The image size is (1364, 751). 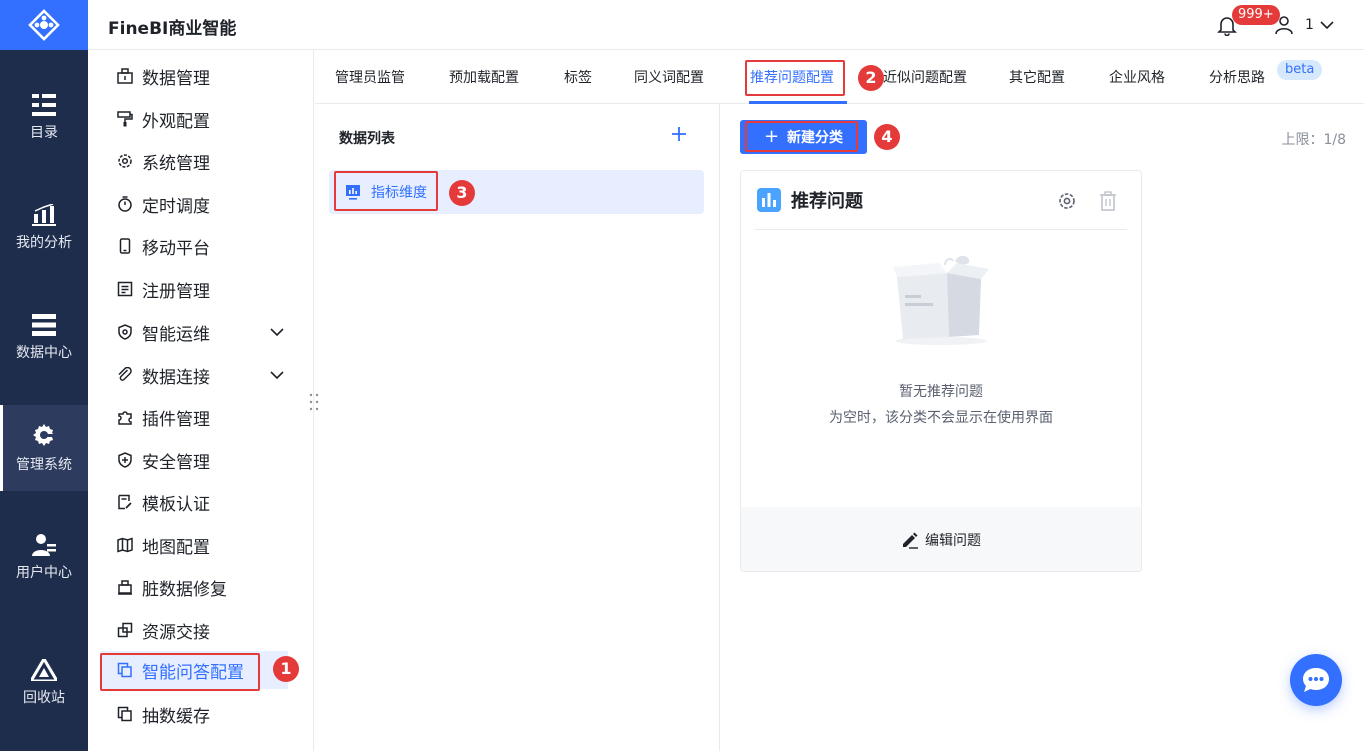 I want to click on analysis-icon, so click(x=44, y=215).